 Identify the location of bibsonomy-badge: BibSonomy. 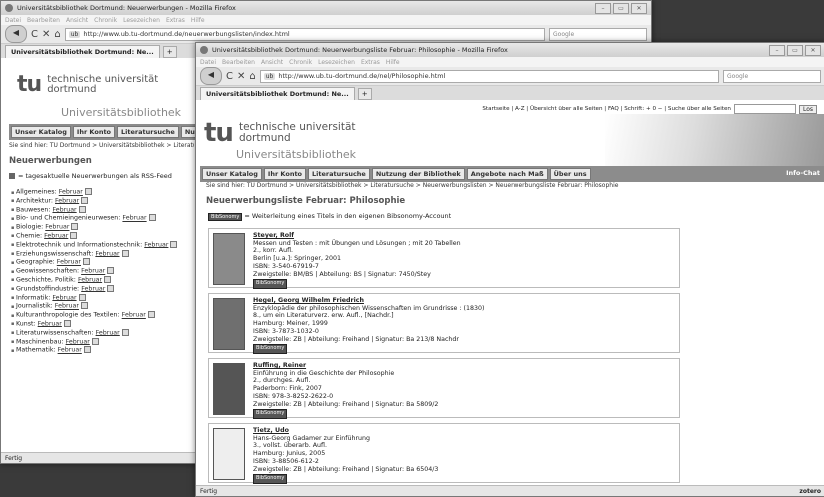
(225, 217).